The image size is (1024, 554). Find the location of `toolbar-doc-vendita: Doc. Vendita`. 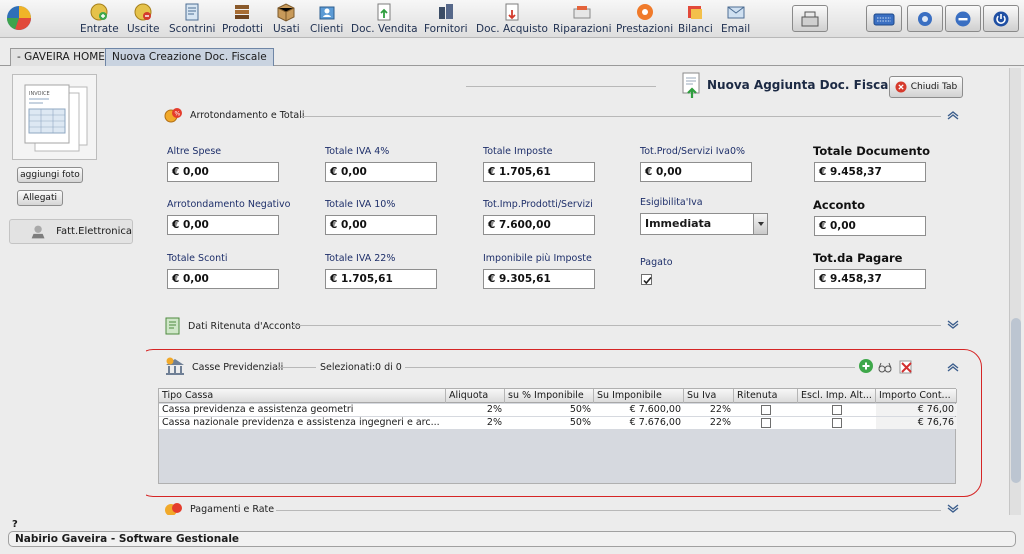

toolbar-doc-vendita: Doc. Vendita is located at coordinates (384, 19).